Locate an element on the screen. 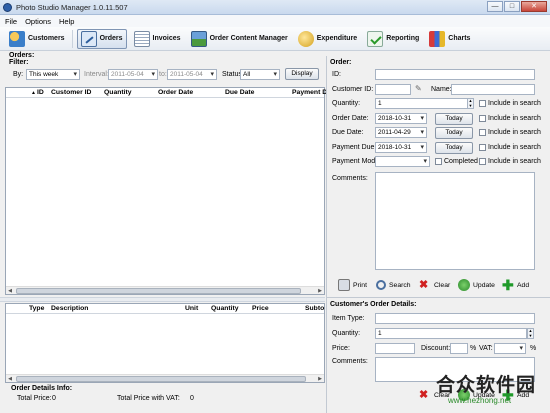 The height and width of the screenshot is (413, 550). update-label: Update is located at coordinates (484, 285).